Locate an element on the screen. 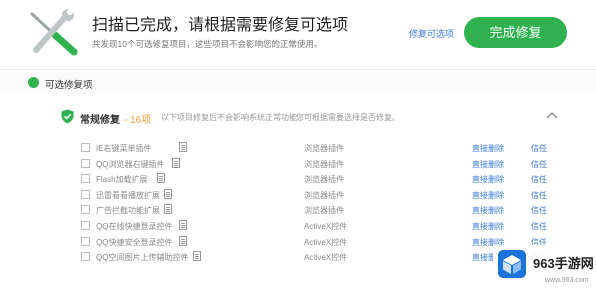  wrench-screwdriver-icon is located at coordinates (54, 32).